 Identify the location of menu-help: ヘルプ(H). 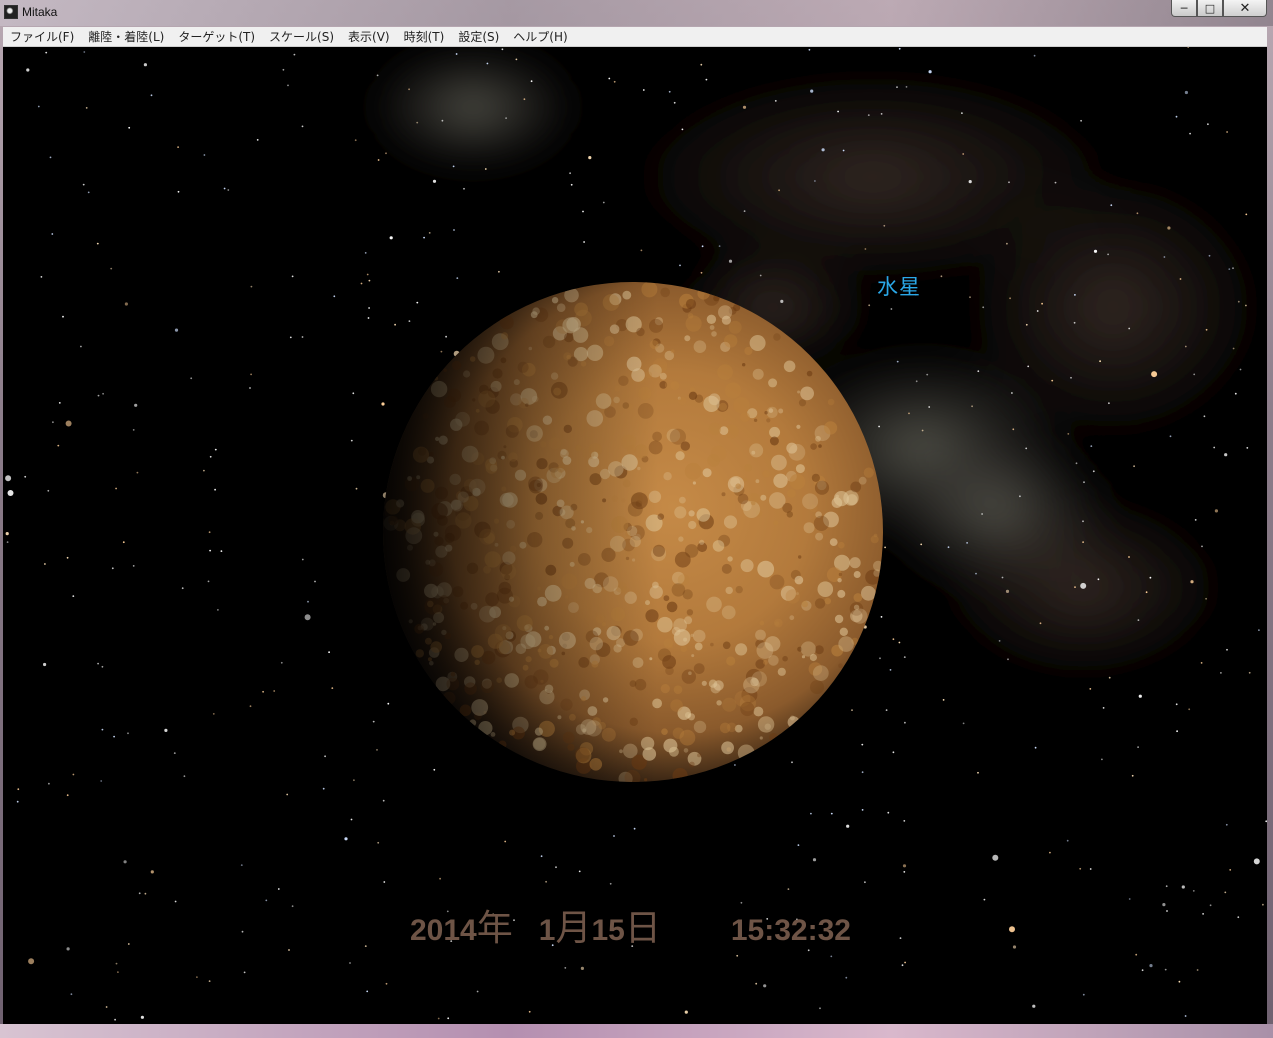
(540, 36).